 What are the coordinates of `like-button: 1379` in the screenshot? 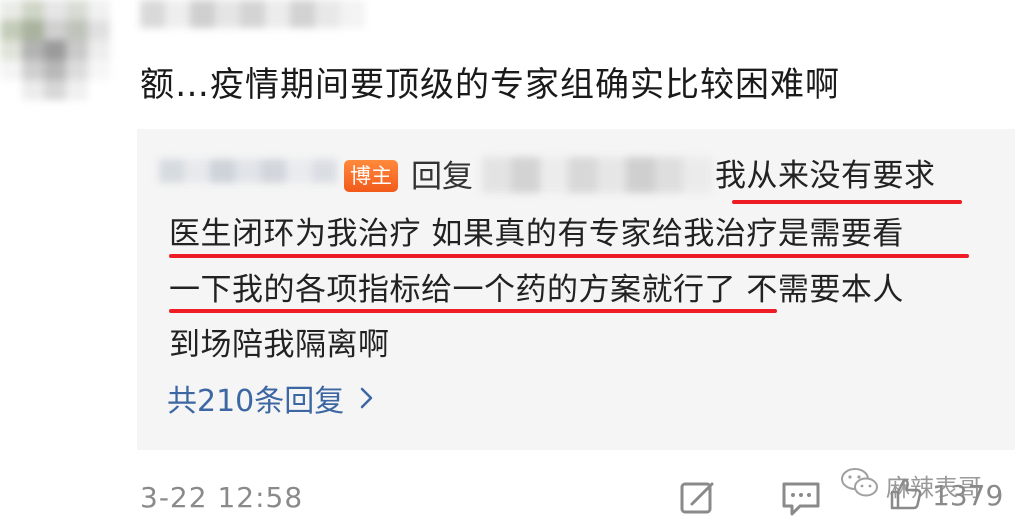 It's located at (945, 496).